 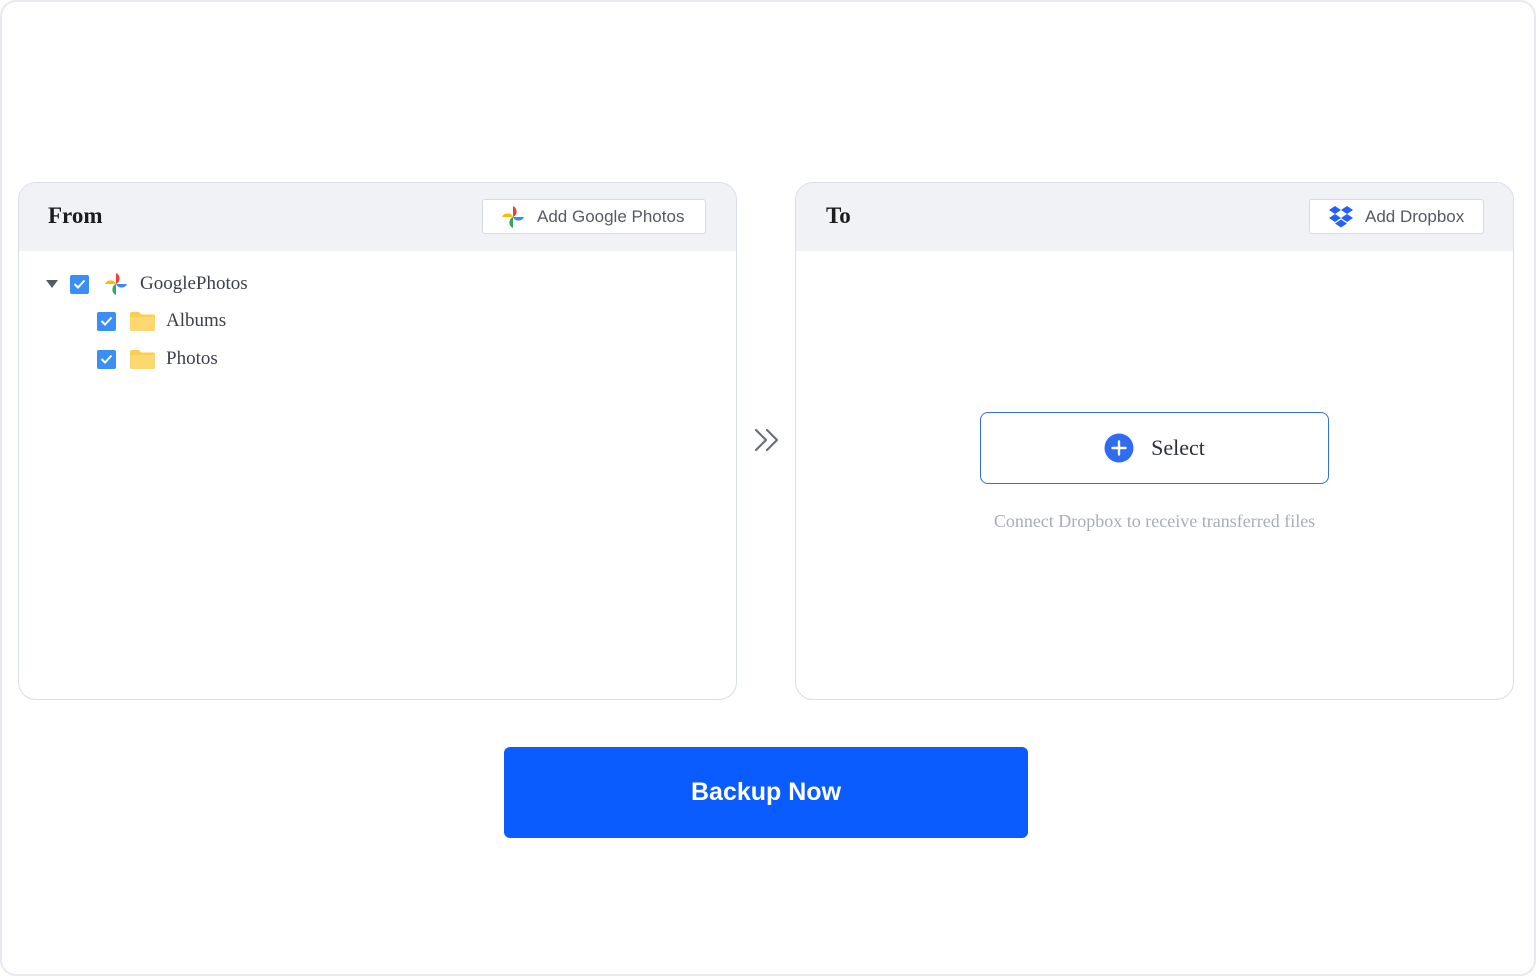 I want to click on add-google-photos-label: Add Google Photos, so click(x=611, y=216).